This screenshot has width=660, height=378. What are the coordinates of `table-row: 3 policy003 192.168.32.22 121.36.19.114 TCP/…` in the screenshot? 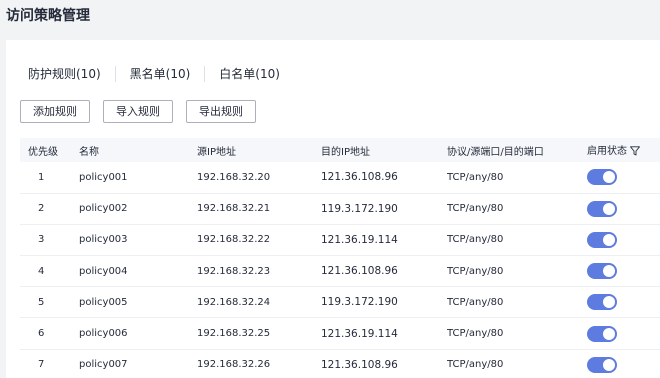 It's located at (340, 240).